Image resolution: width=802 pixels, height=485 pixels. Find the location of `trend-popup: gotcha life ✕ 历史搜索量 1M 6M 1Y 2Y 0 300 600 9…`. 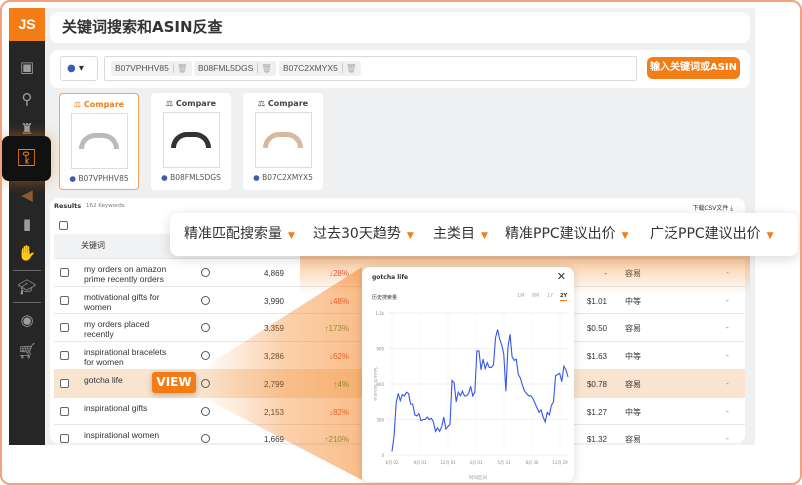

trend-popup: gotcha life ✕ 历史搜索量 1M 6M 1Y 2Y 0 300 600 9… is located at coordinates (468, 374).